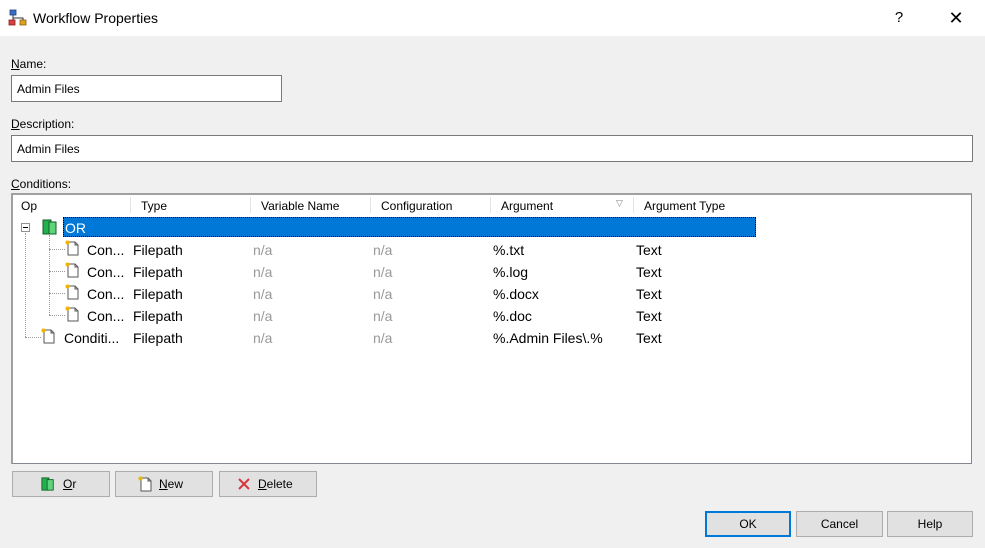  What do you see at coordinates (492, 271) in the screenshot?
I see `table-row: Con... Filepath n/a n/a %.log Text` at bounding box center [492, 271].